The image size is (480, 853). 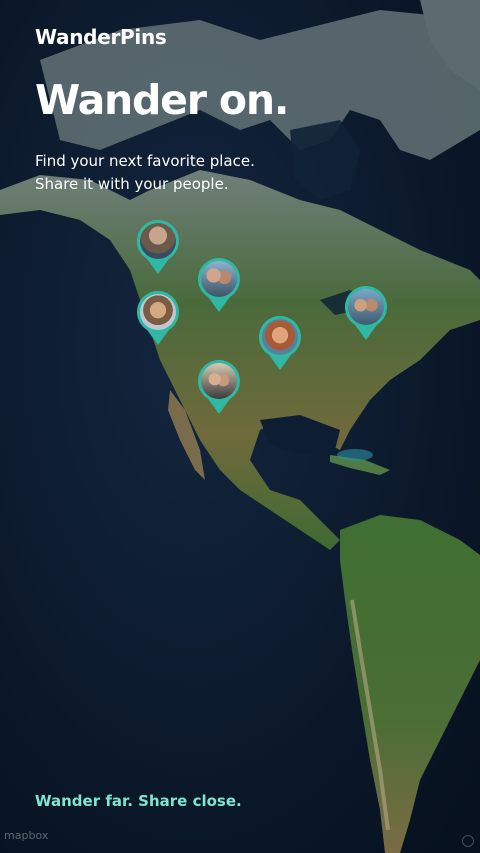 I want to click on caribbean-shallows, so click(x=355, y=455).